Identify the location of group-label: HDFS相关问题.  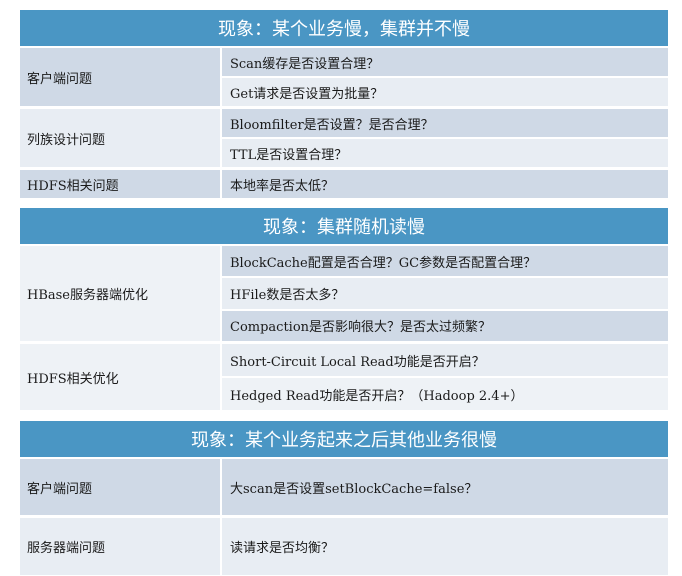
(121, 184).